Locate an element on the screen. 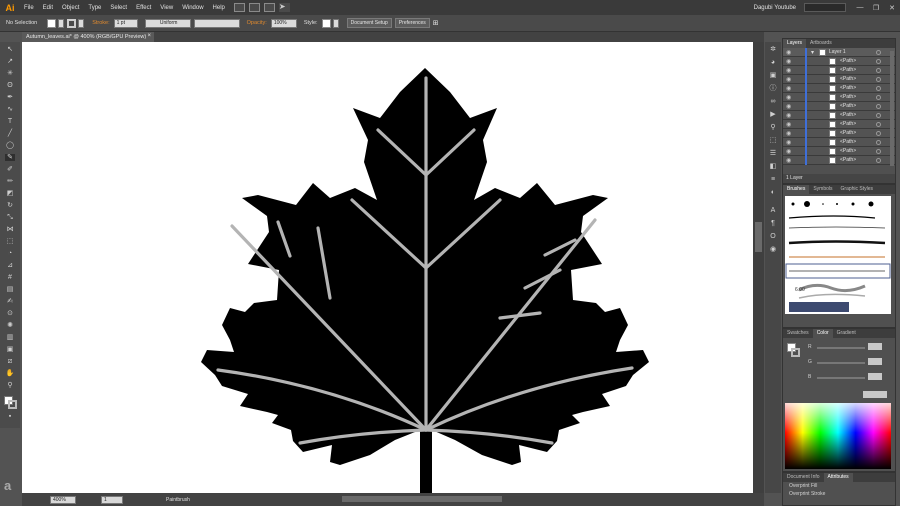 Image resolution: width=900 pixels, height=506 pixels. graphic-style-dropdown is located at coordinates (335, 23).